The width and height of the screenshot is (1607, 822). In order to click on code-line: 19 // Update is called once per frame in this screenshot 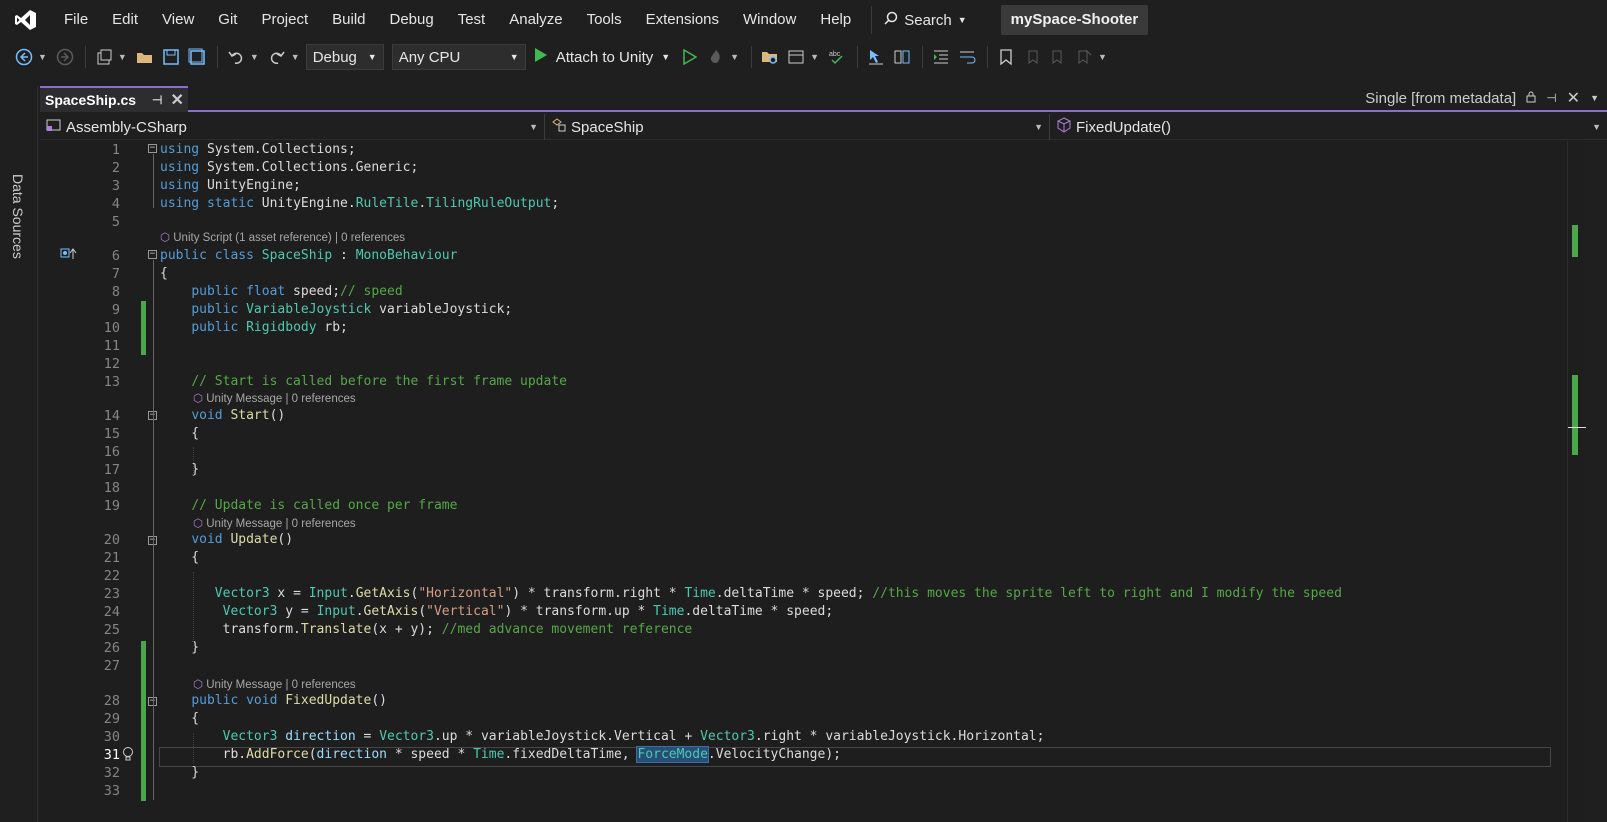, I will do `click(803, 506)`.